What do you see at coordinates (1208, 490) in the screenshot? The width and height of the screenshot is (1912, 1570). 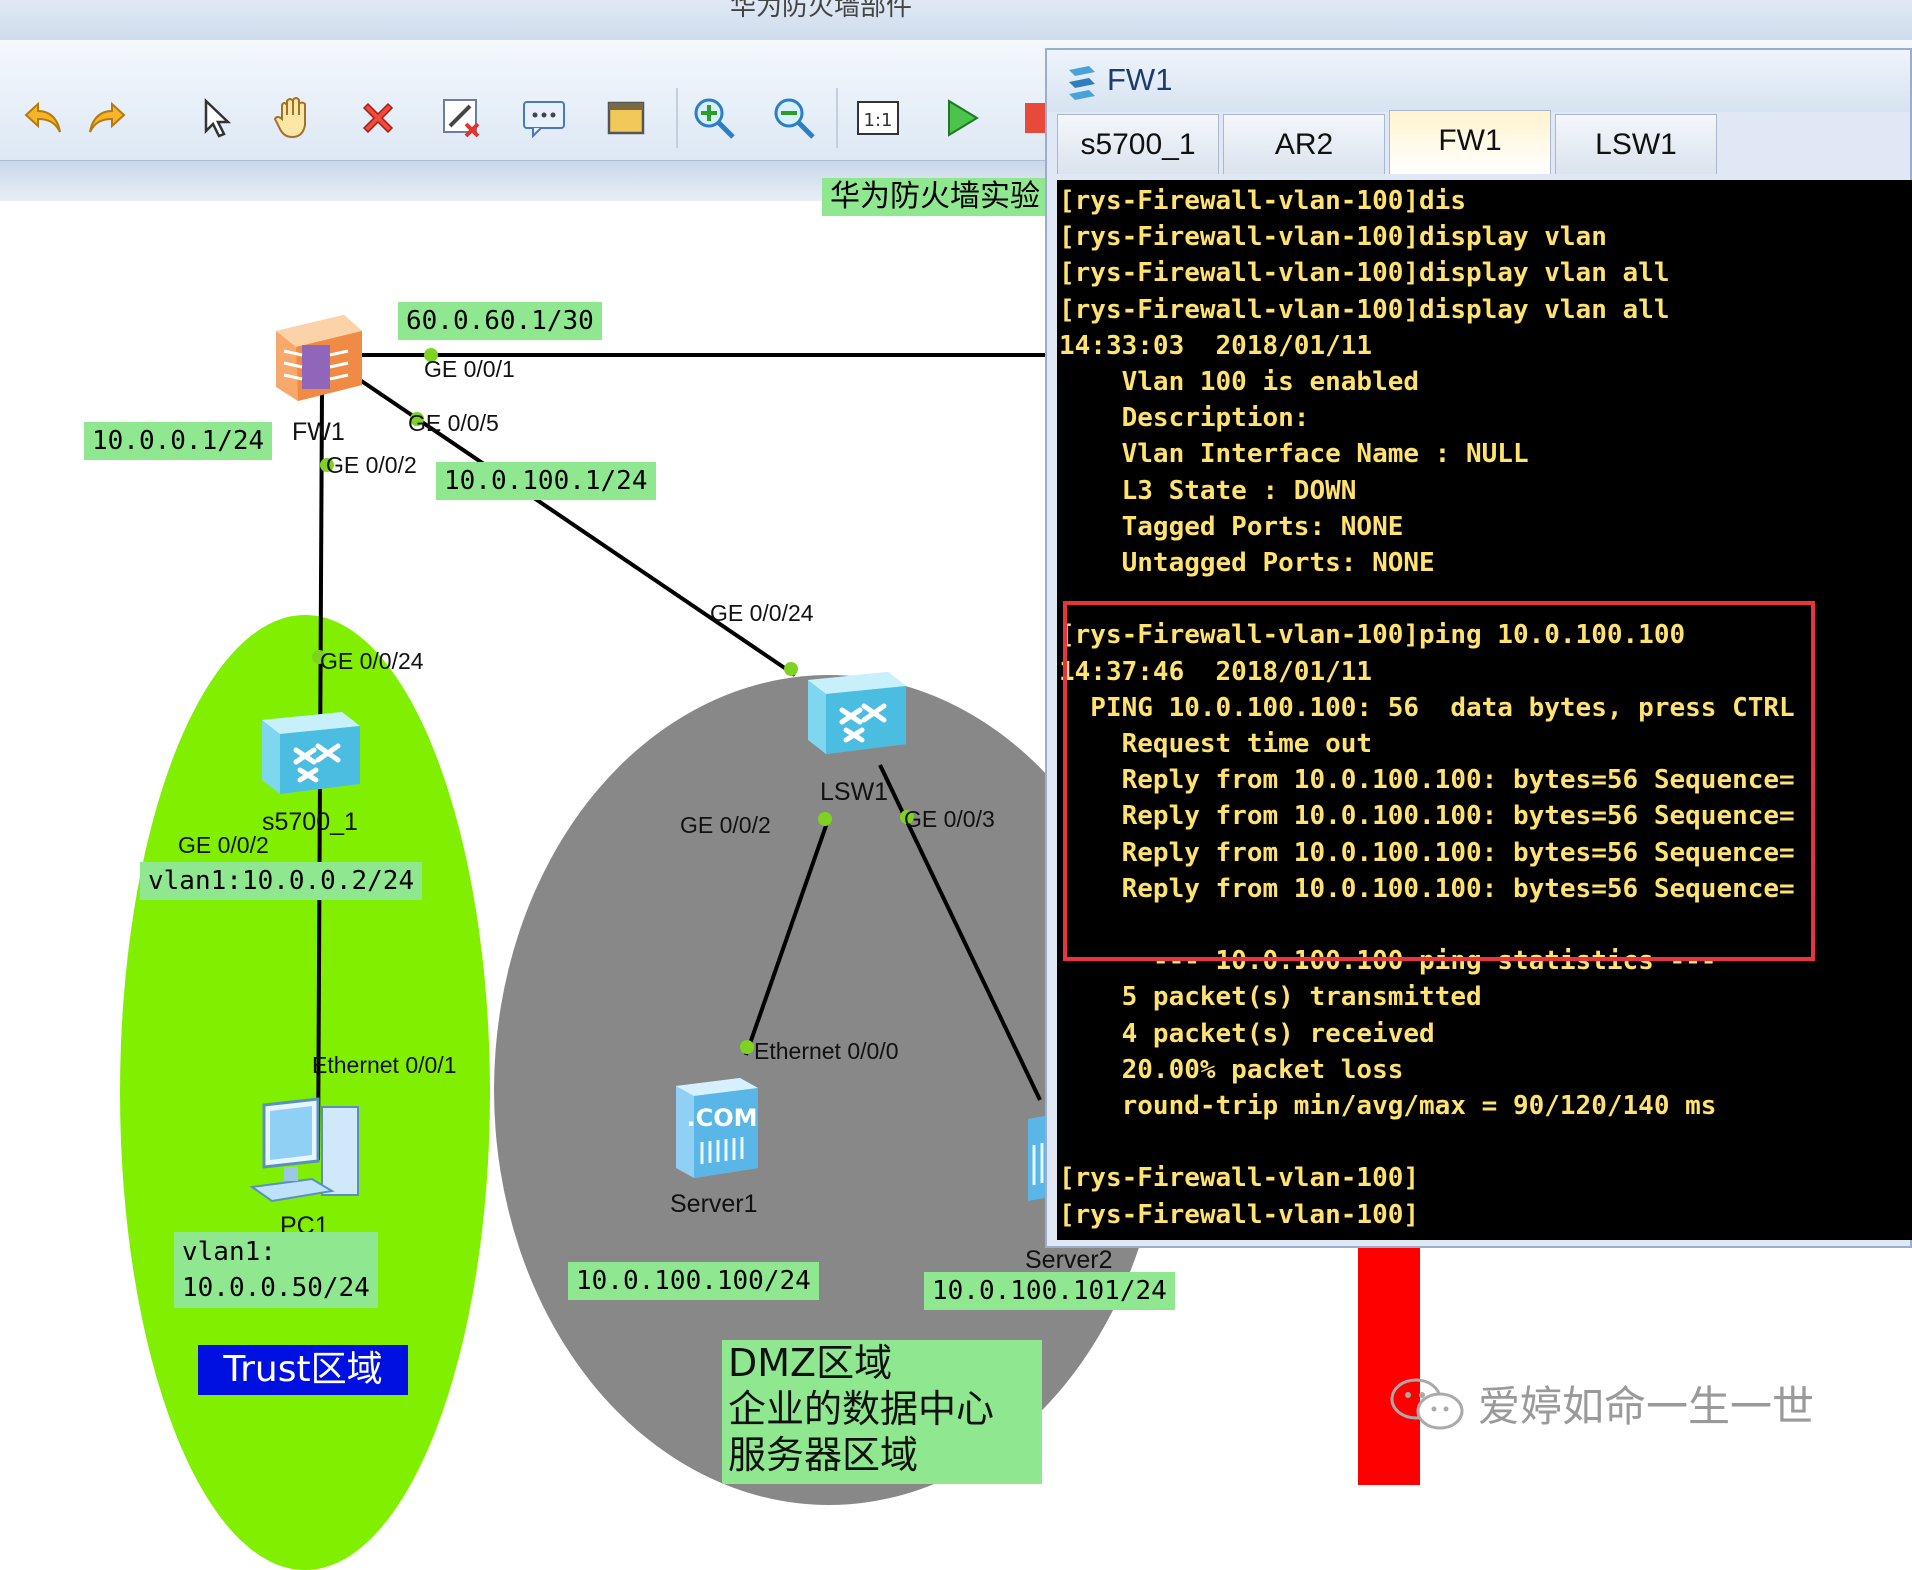 I see `terminal-line: L3 State : DOWN` at bounding box center [1208, 490].